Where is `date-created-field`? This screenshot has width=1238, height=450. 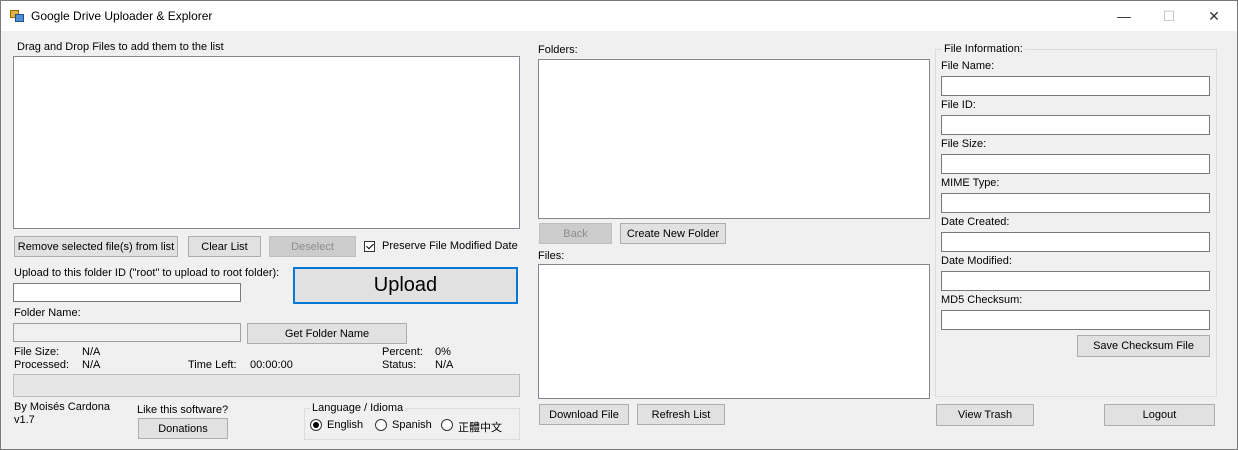
date-created-field is located at coordinates (1075, 242).